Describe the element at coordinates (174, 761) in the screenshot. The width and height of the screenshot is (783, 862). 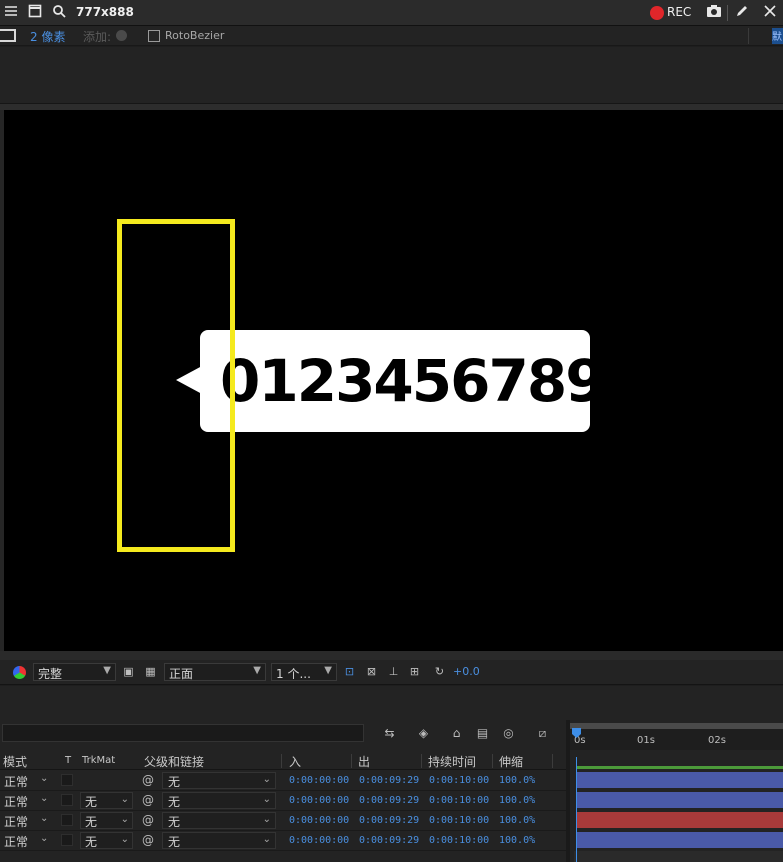
I see `column-parent: 父级和链接` at that location.